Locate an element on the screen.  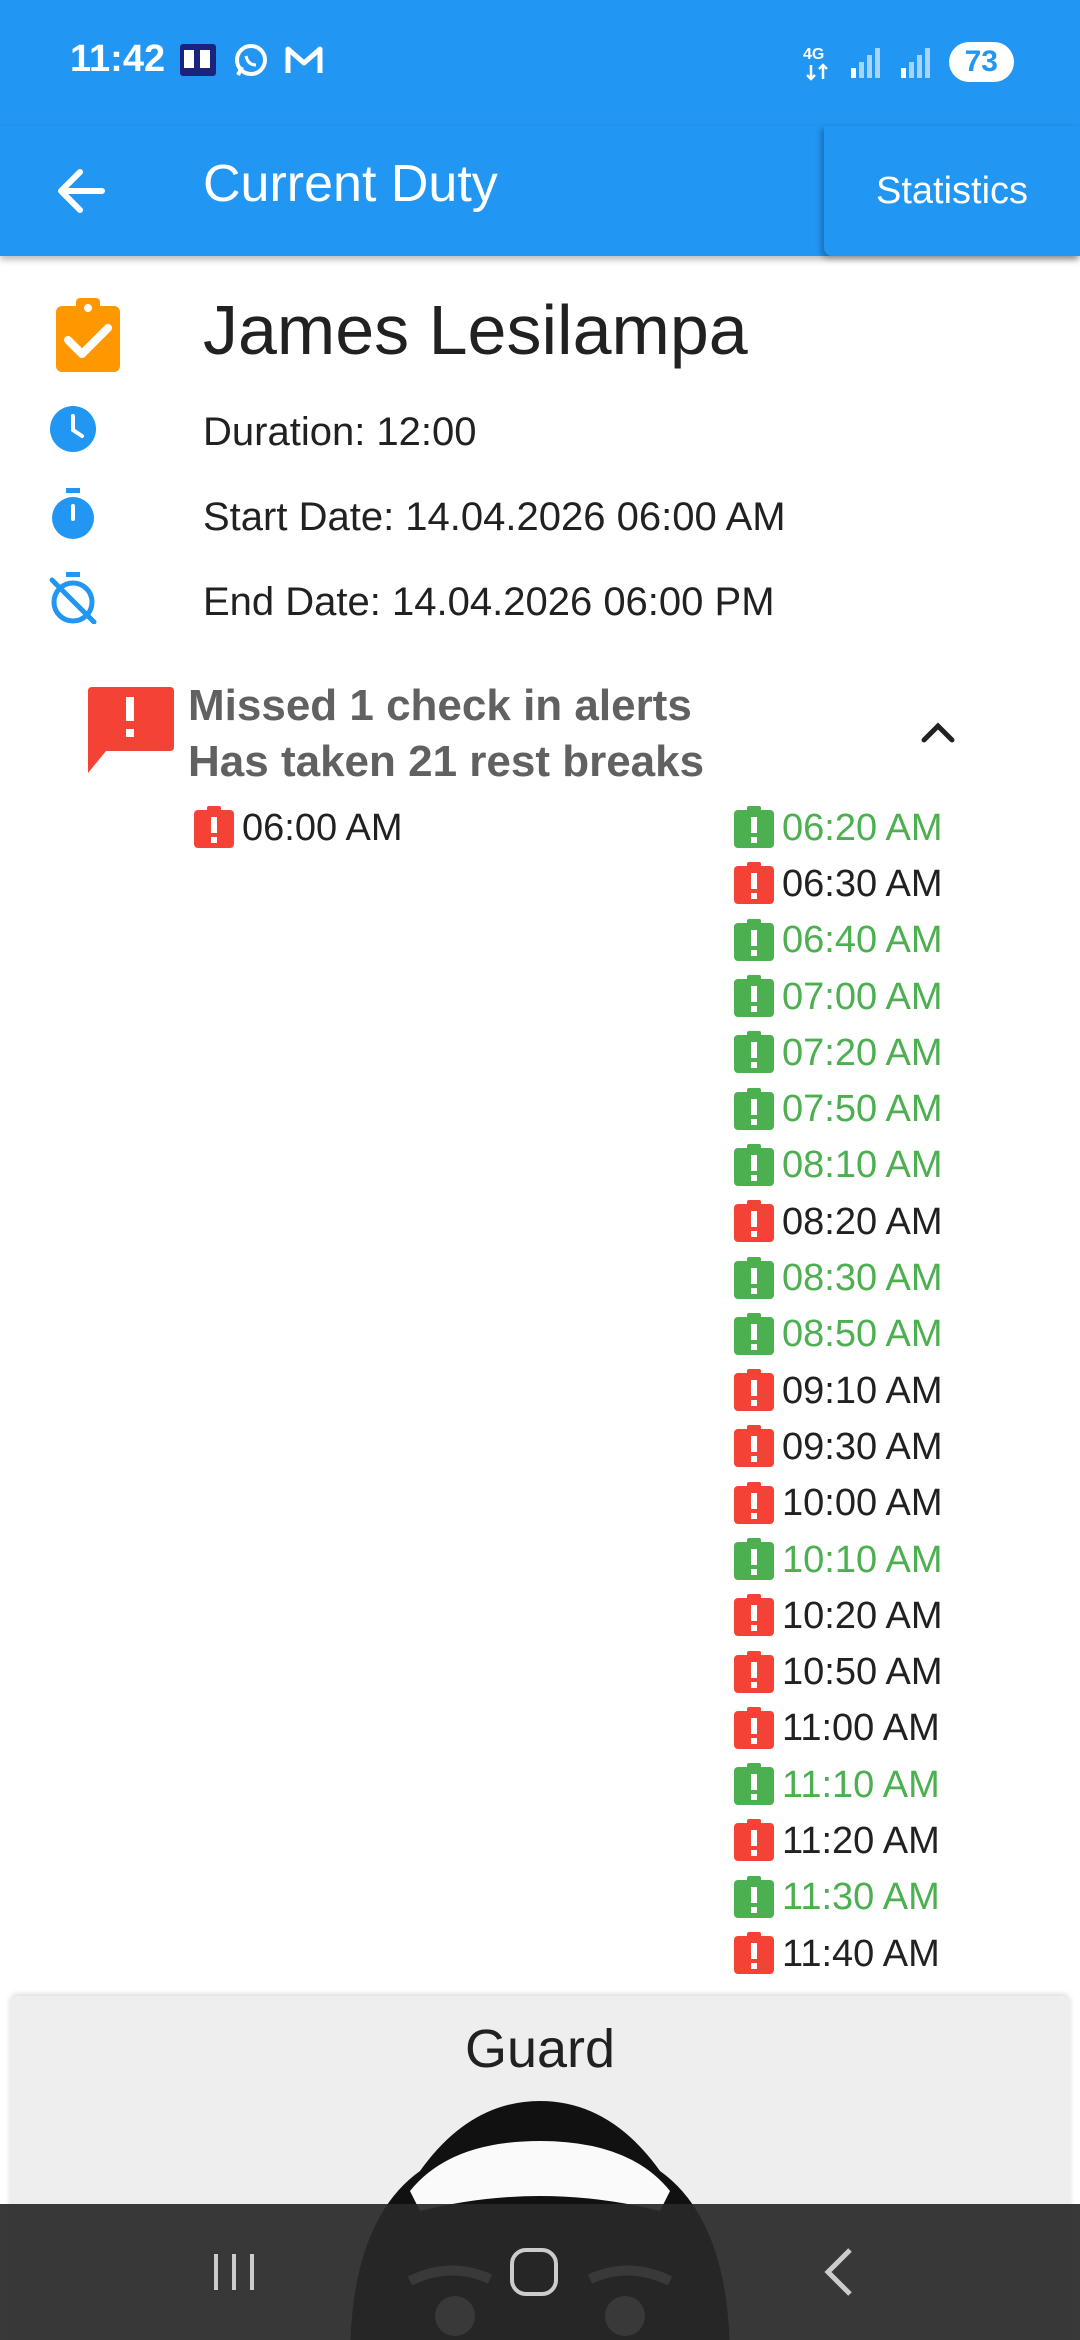
status-bar: 11:42 4G 73 is located at coordinates (540, 63).